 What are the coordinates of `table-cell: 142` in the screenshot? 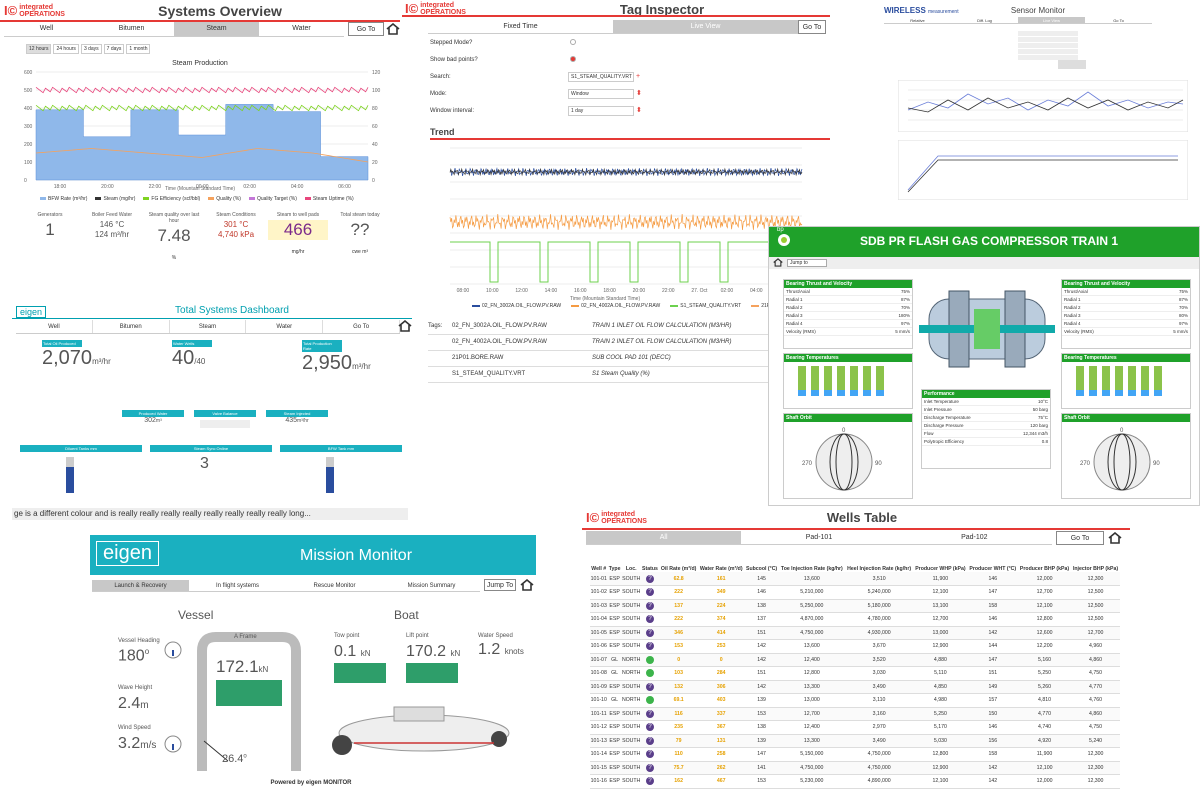 It's located at (993, 781).